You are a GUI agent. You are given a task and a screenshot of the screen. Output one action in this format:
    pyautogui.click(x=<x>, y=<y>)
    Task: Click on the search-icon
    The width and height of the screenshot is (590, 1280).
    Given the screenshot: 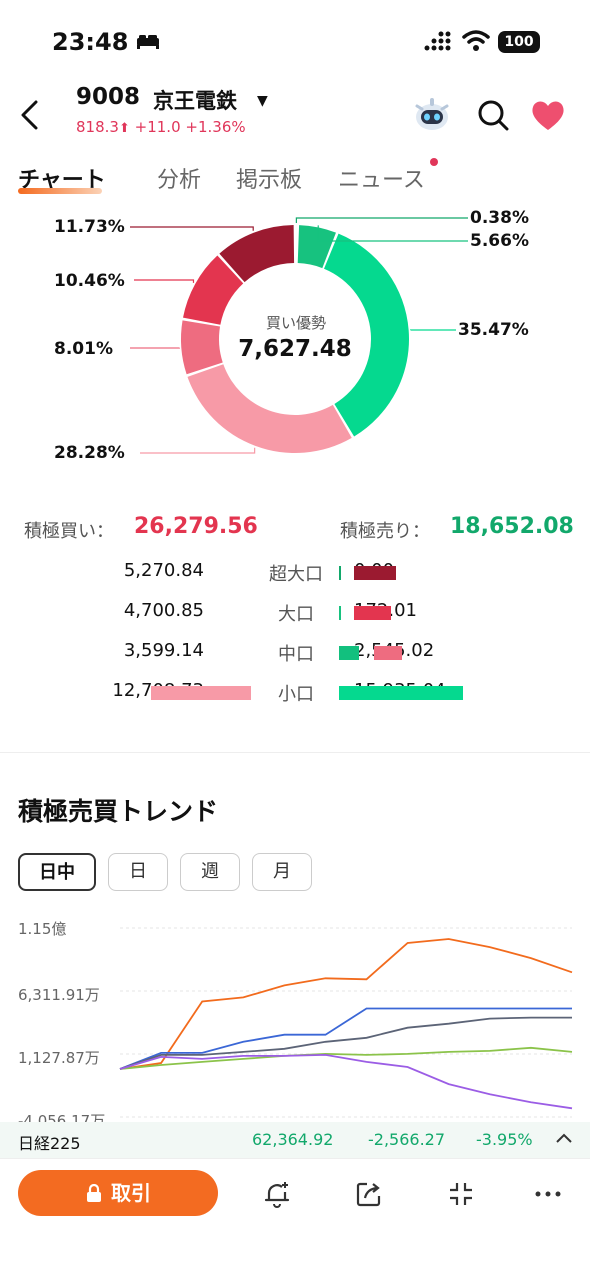 What is the action you would take?
    pyautogui.click(x=493, y=115)
    